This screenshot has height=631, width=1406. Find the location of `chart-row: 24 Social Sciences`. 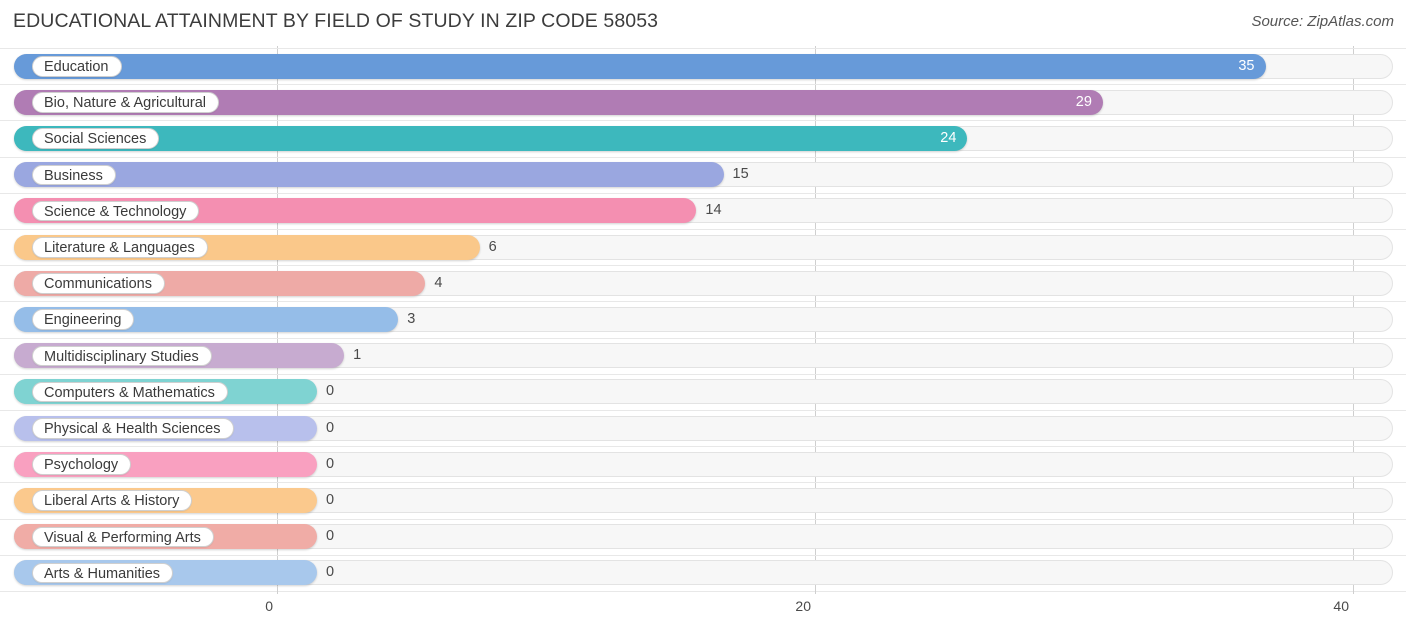

chart-row: 24 Social Sciences is located at coordinates (703, 138).